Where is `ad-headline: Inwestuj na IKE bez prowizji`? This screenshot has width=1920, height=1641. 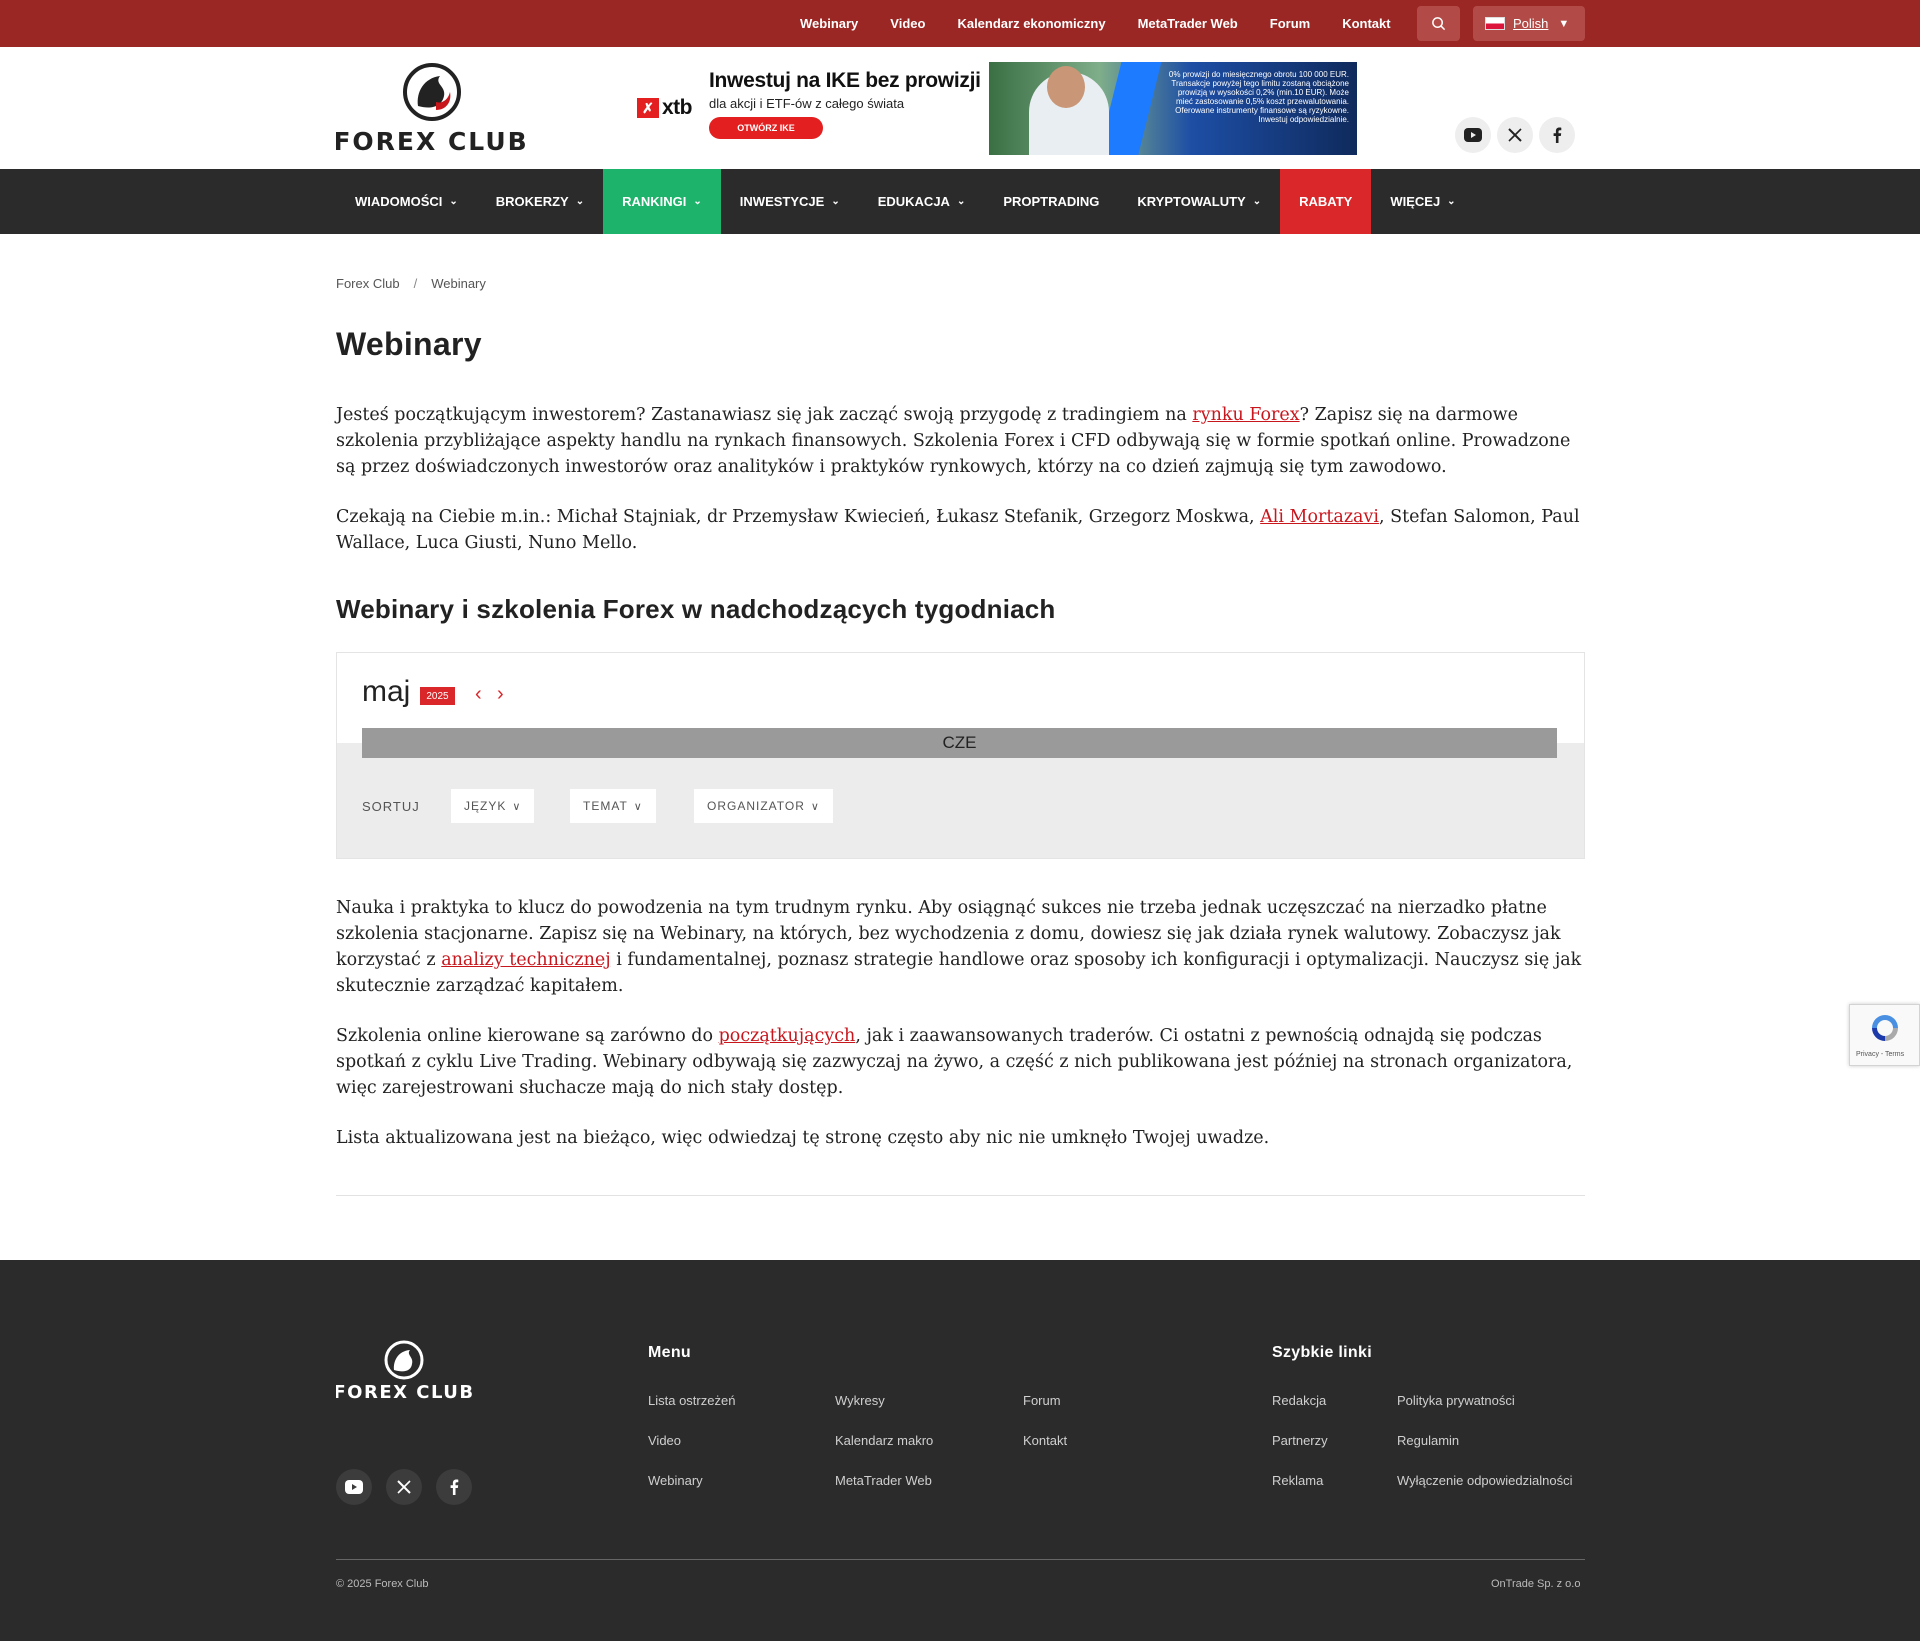 ad-headline: Inwestuj na IKE bez prowizji is located at coordinates (845, 80).